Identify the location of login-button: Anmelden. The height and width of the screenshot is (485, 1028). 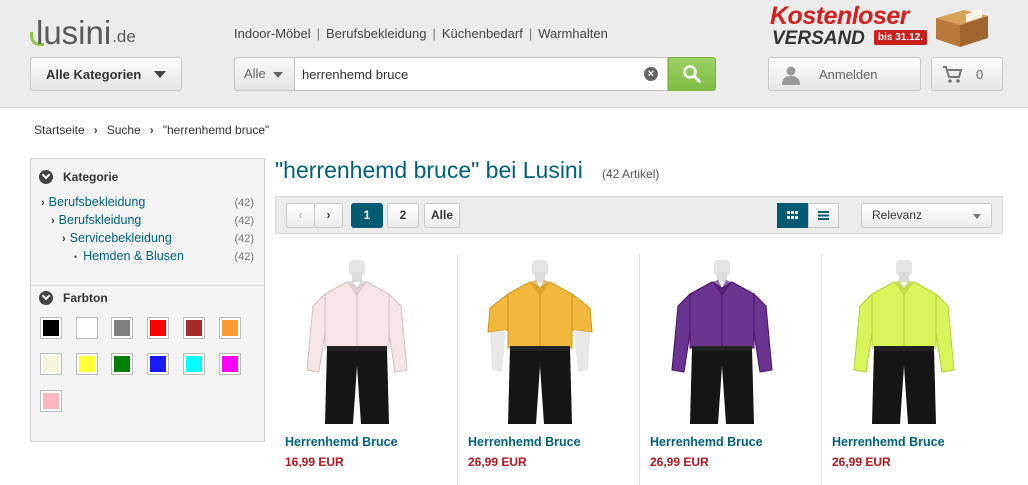
(844, 74).